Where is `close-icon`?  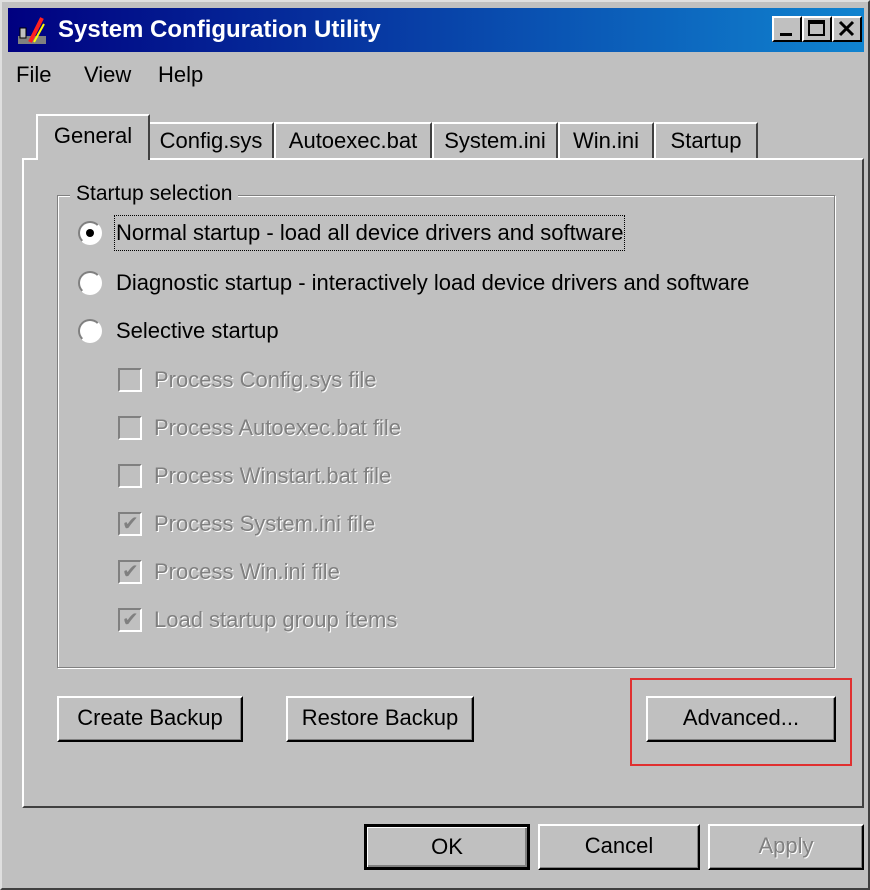
close-icon is located at coordinates (846, 28).